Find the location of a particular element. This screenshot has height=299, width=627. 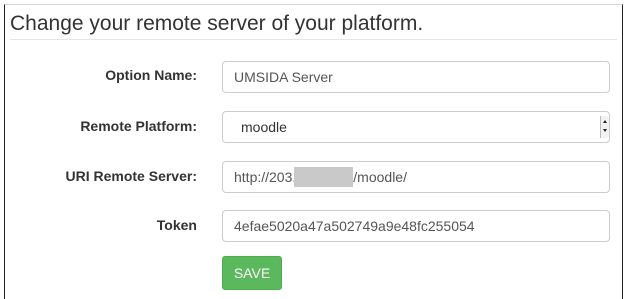

token-input: 4efae5020a47a502749a9e48fc255054 is located at coordinates (416, 226).